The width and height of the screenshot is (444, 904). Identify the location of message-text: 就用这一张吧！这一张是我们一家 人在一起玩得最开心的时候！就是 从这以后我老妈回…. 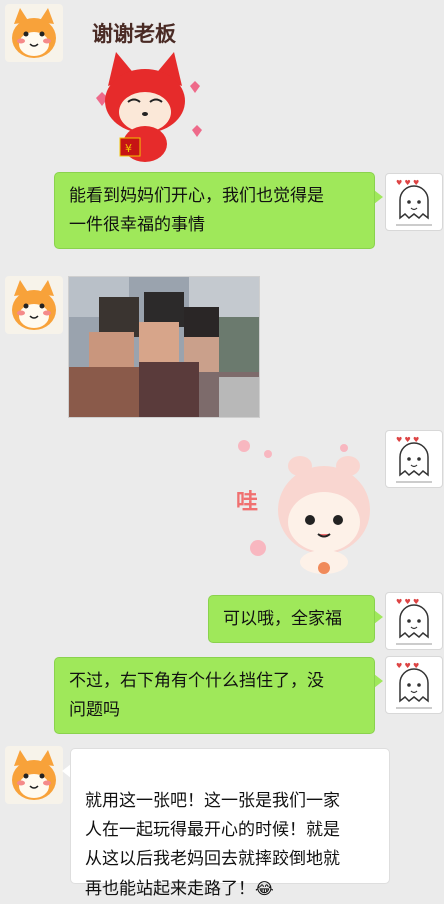
(212, 845).